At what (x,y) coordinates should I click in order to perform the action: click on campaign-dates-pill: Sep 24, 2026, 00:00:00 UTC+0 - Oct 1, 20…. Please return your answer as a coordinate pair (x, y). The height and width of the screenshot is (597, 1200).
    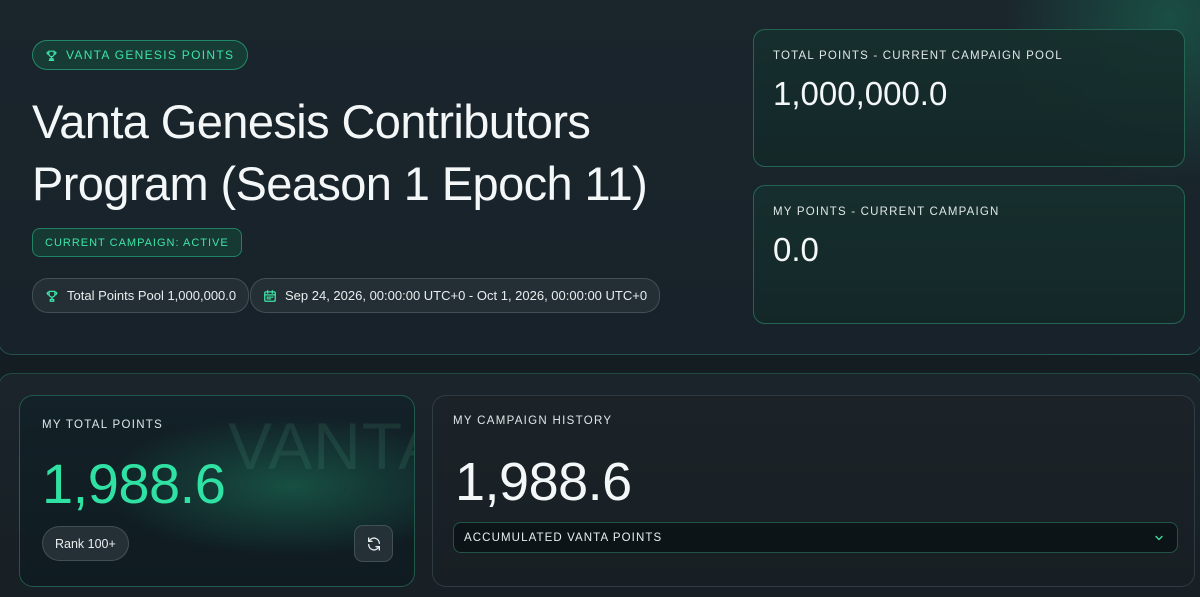
    Looking at the image, I should click on (455, 295).